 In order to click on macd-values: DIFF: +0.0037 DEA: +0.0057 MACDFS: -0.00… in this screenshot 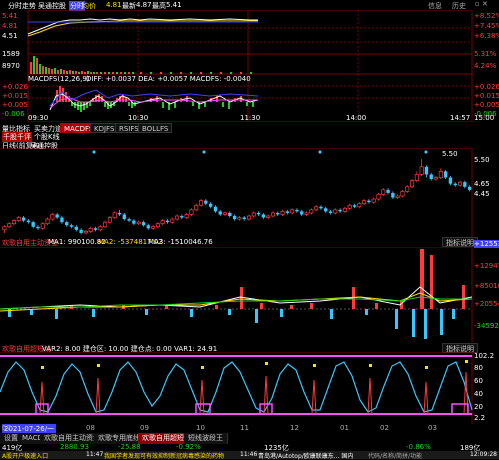, I will do `click(168, 79)`.